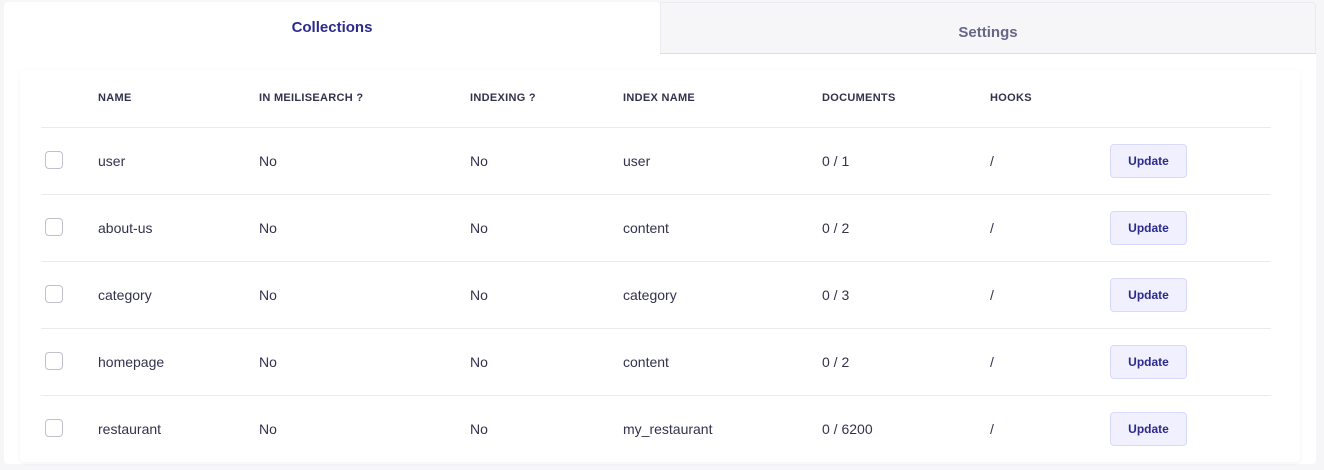  Describe the element at coordinates (988, 32) in the screenshot. I see `tab-settings-label: Settings` at that location.